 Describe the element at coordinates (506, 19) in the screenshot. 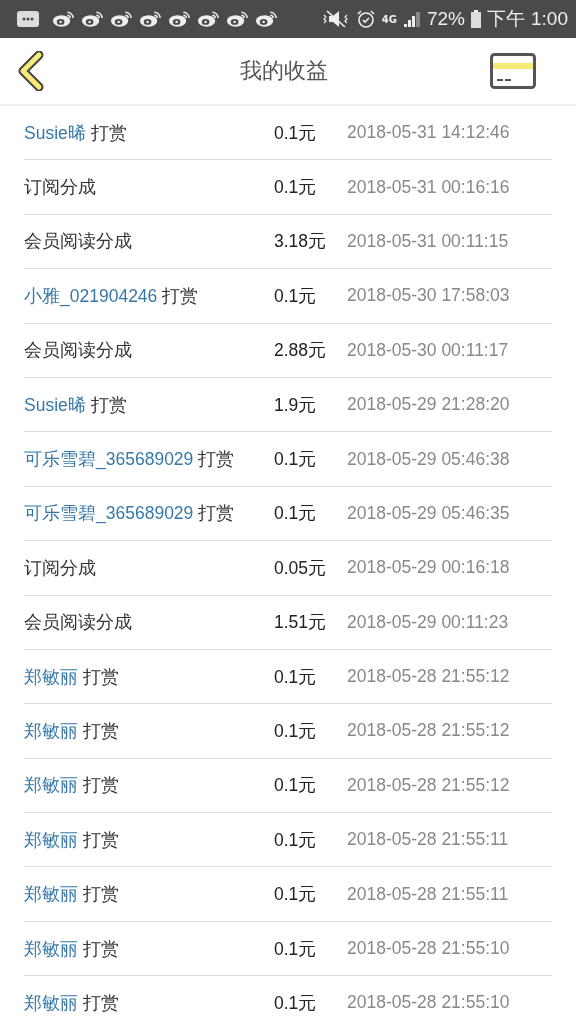

I see `time-period: 下午` at that location.